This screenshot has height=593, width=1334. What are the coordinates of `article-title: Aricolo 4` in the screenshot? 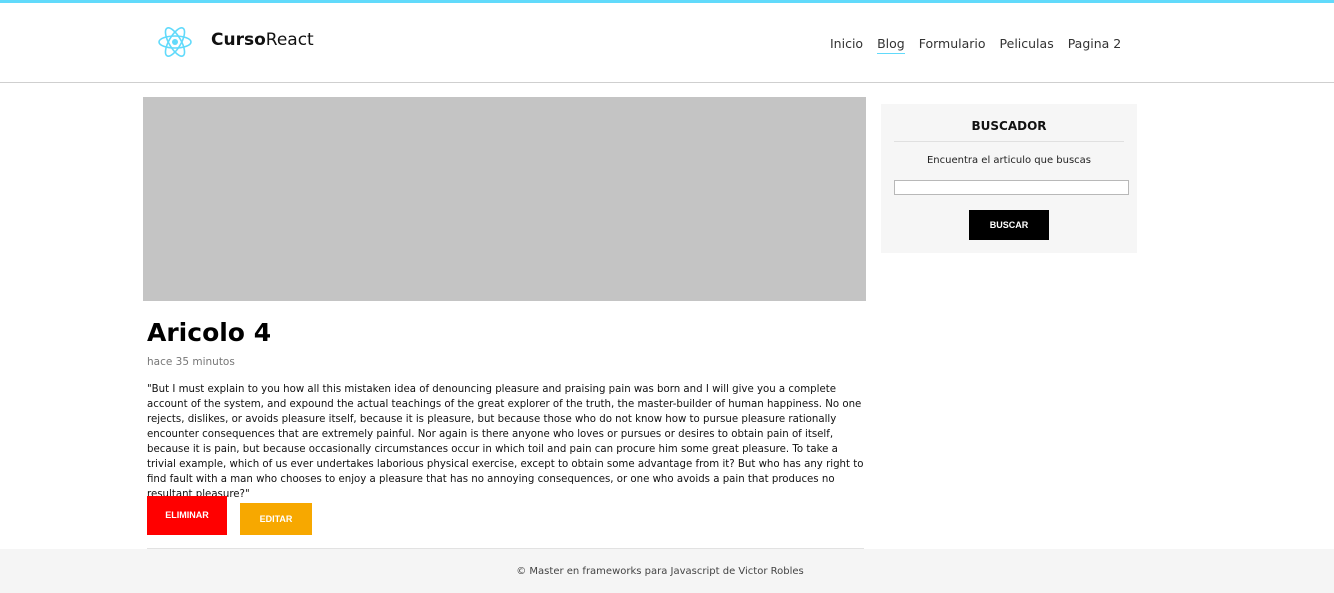 It's located at (209, 332).